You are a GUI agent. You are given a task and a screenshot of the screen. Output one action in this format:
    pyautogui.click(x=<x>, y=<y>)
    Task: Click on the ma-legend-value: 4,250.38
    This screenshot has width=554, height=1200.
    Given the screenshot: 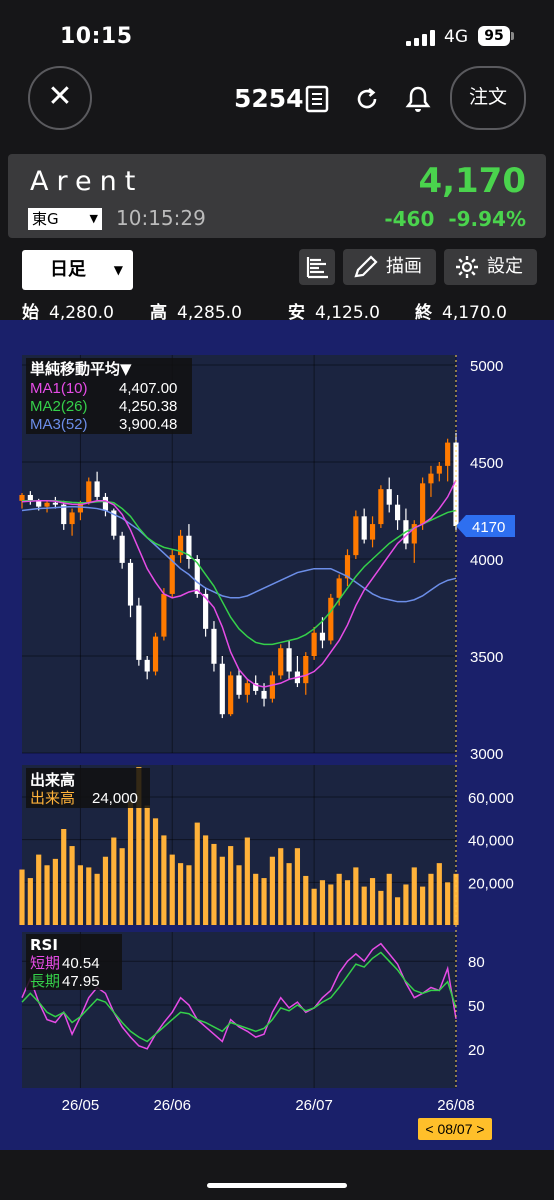 What is the action you would take?
    pyautogui.click(x=148, y=406)
    